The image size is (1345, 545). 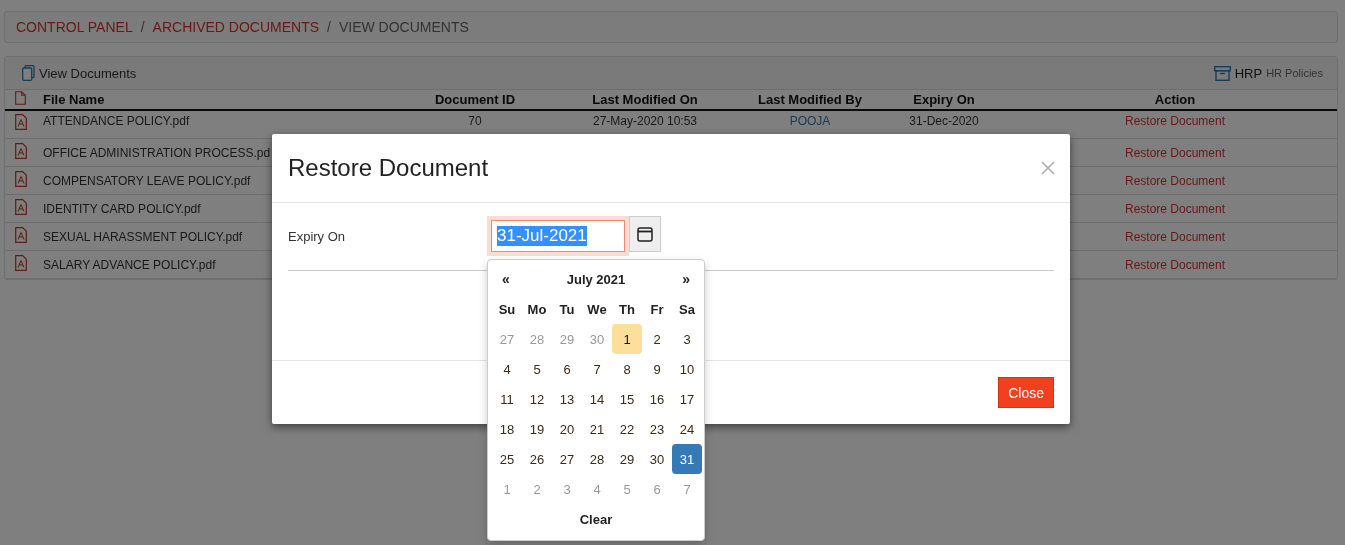 I want to click on calendar-day: 15, so click(x=627, y=399).